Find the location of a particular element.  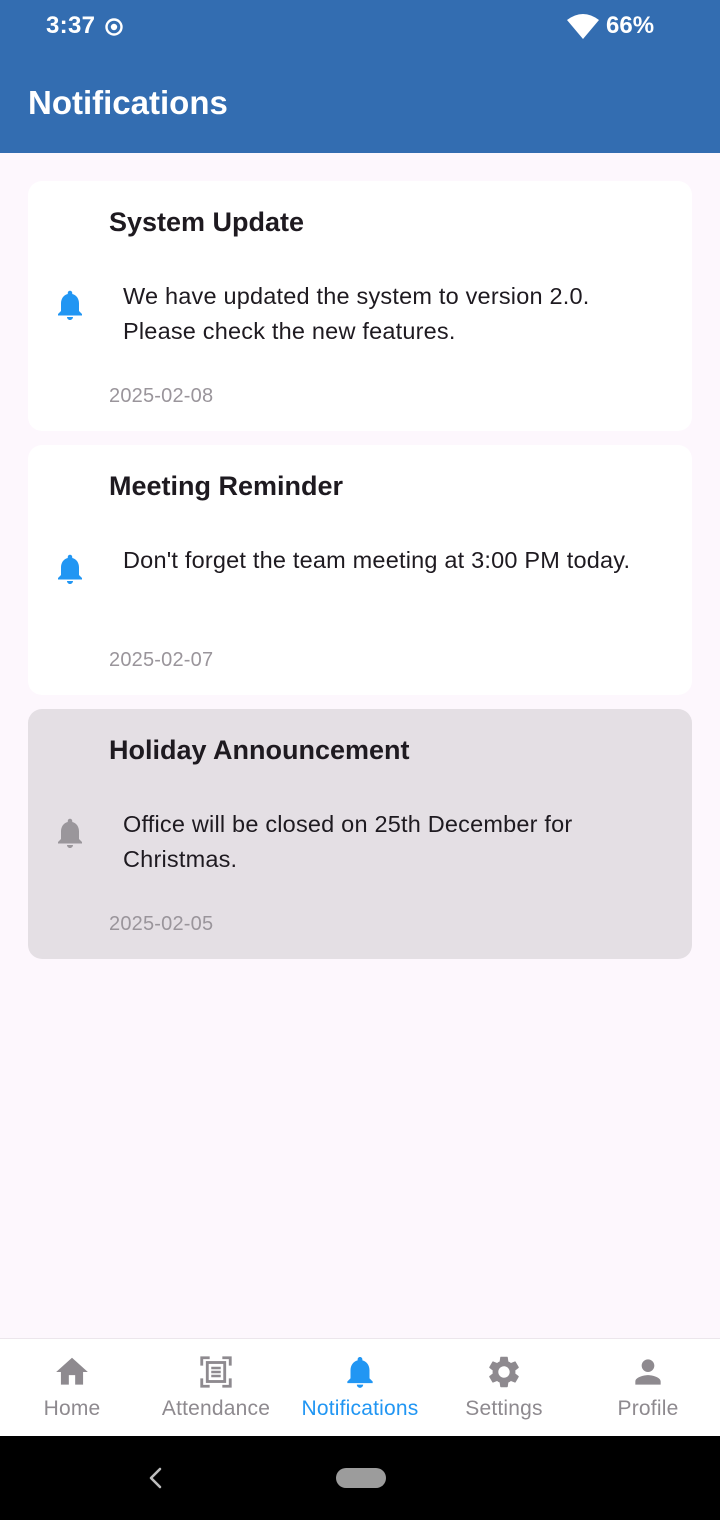

status-bar: 3:37 66% is located at coordinates (360, 28).